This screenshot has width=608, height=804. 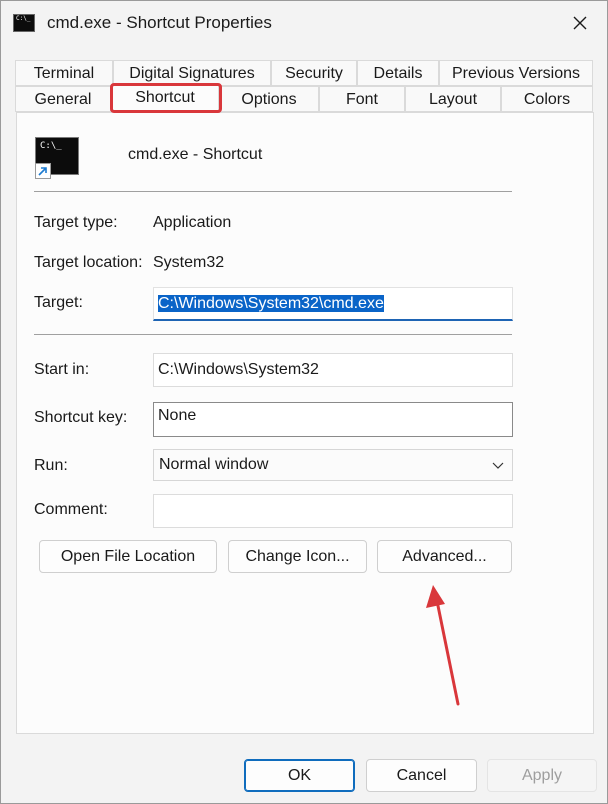 What do you see at coordinates (192, 73) in the screenshot?
I see `tab-digital-signatures: Digital Signatures` at bounding box center [192, 73].